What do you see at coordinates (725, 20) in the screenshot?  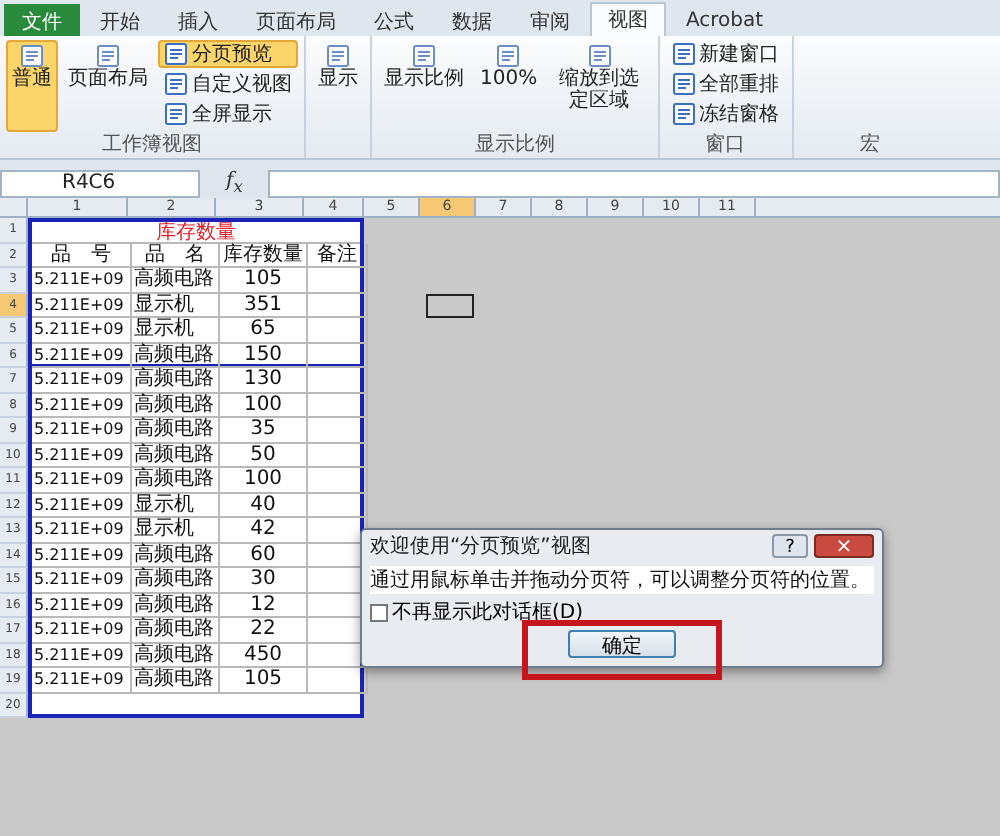 I see `ribbon-tab: Acrobat` at bounding box center [725, 20].